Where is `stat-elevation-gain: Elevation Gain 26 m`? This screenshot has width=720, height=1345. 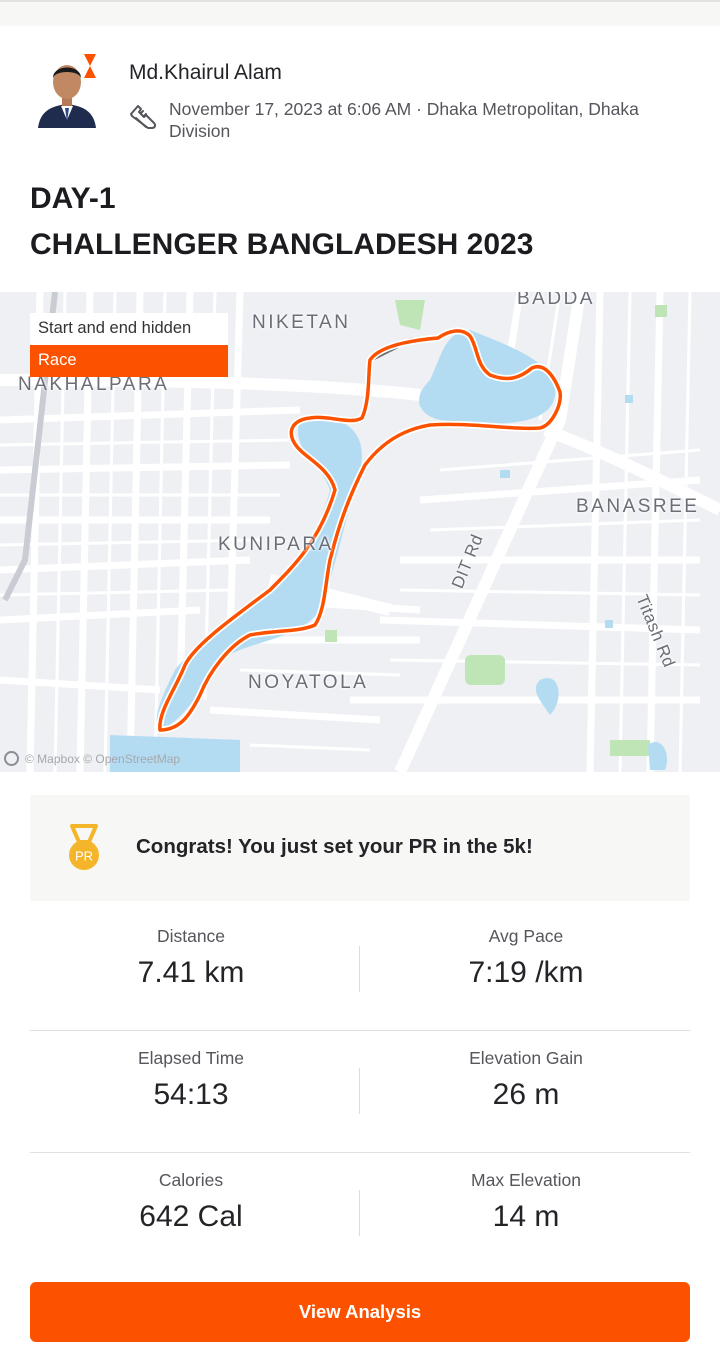 stat-elevation-gain: Elevation Gain 26 m is located at coordinates (526, 1080).